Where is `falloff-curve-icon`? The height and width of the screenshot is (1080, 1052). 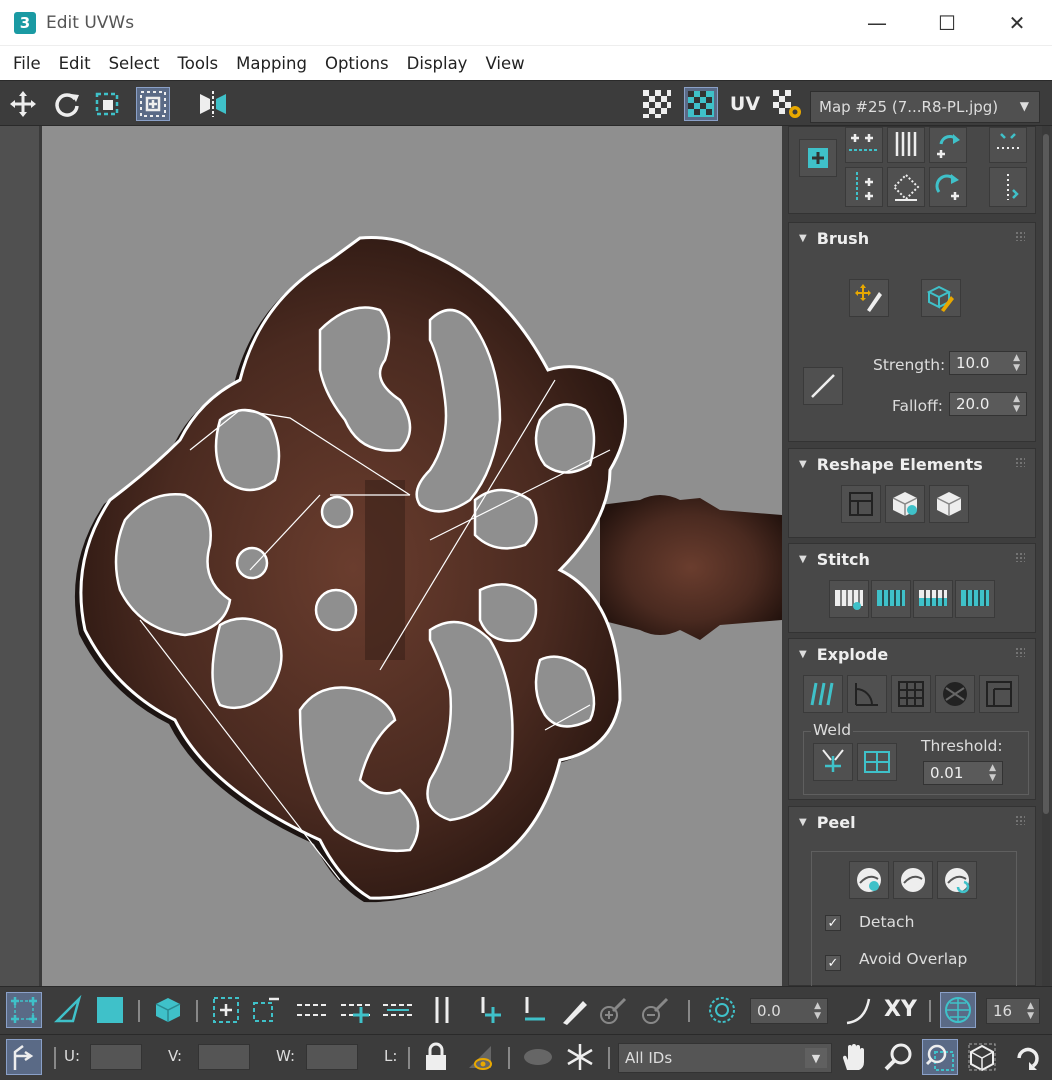
falloff-curve-icon is located at coordinates (823, 386).